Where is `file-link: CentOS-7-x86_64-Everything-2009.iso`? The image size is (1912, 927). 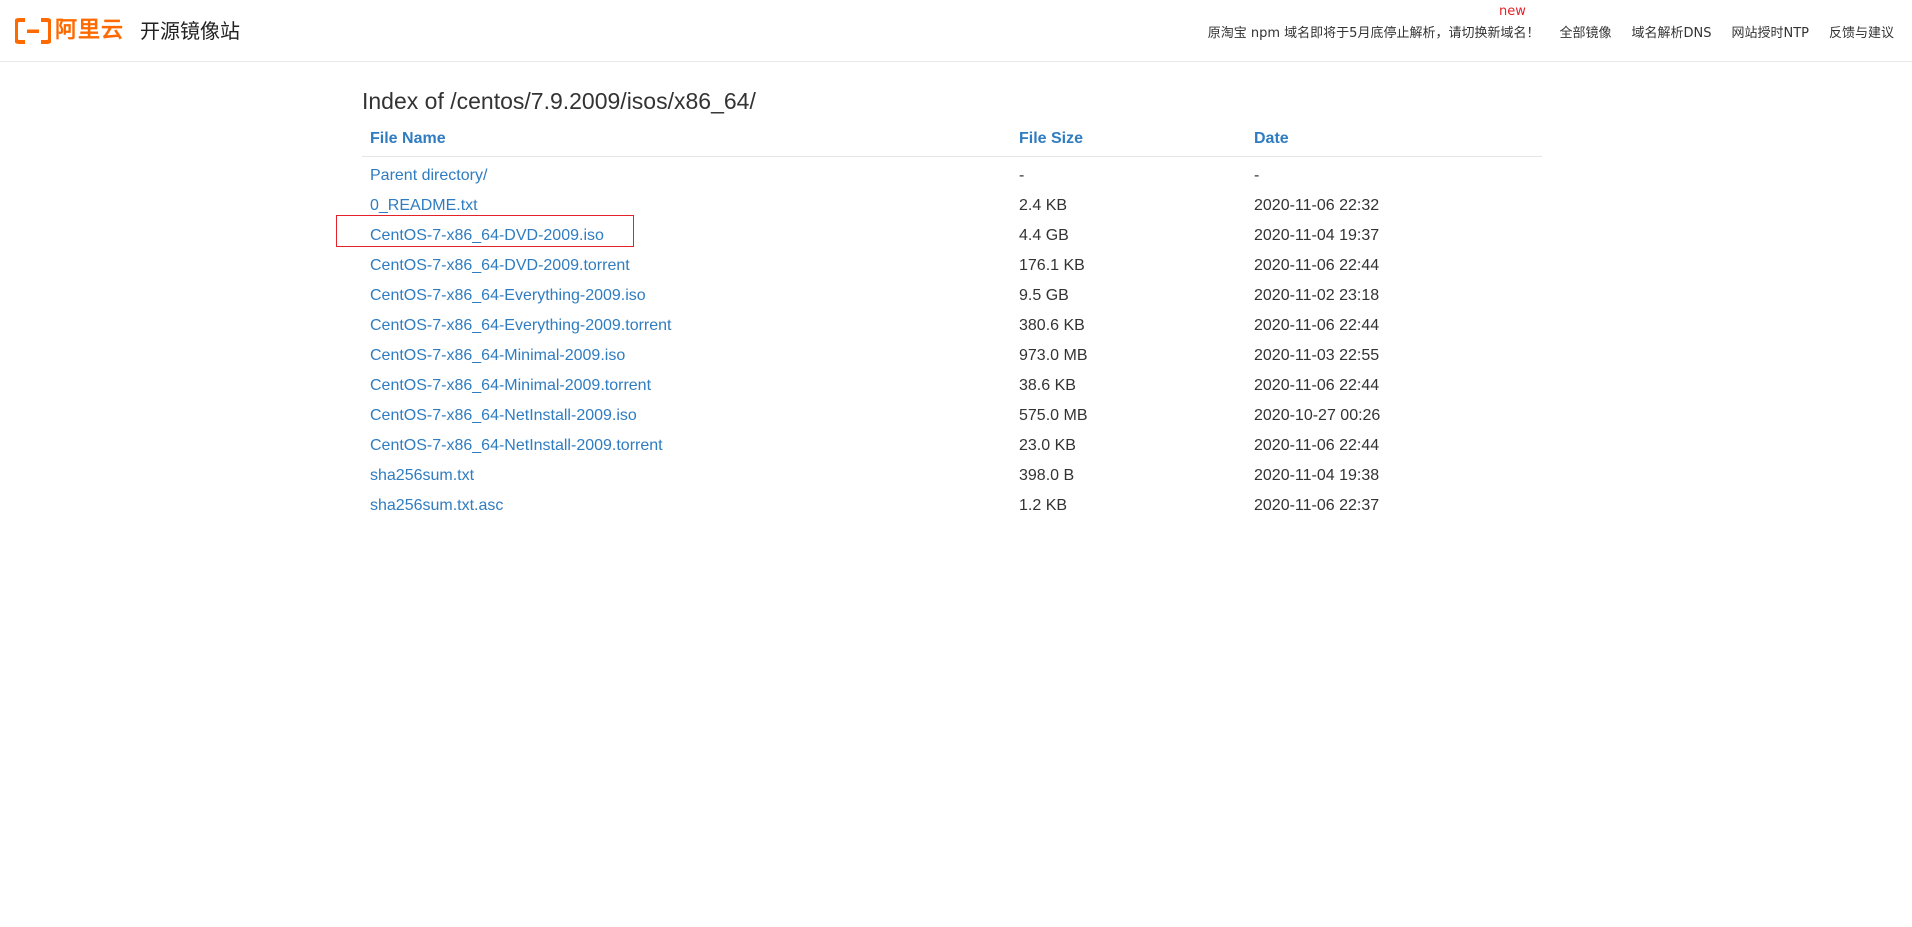 file-link: CentOS-7-x86_64-Everything-2009.iso is located at coordinates (508, 295).